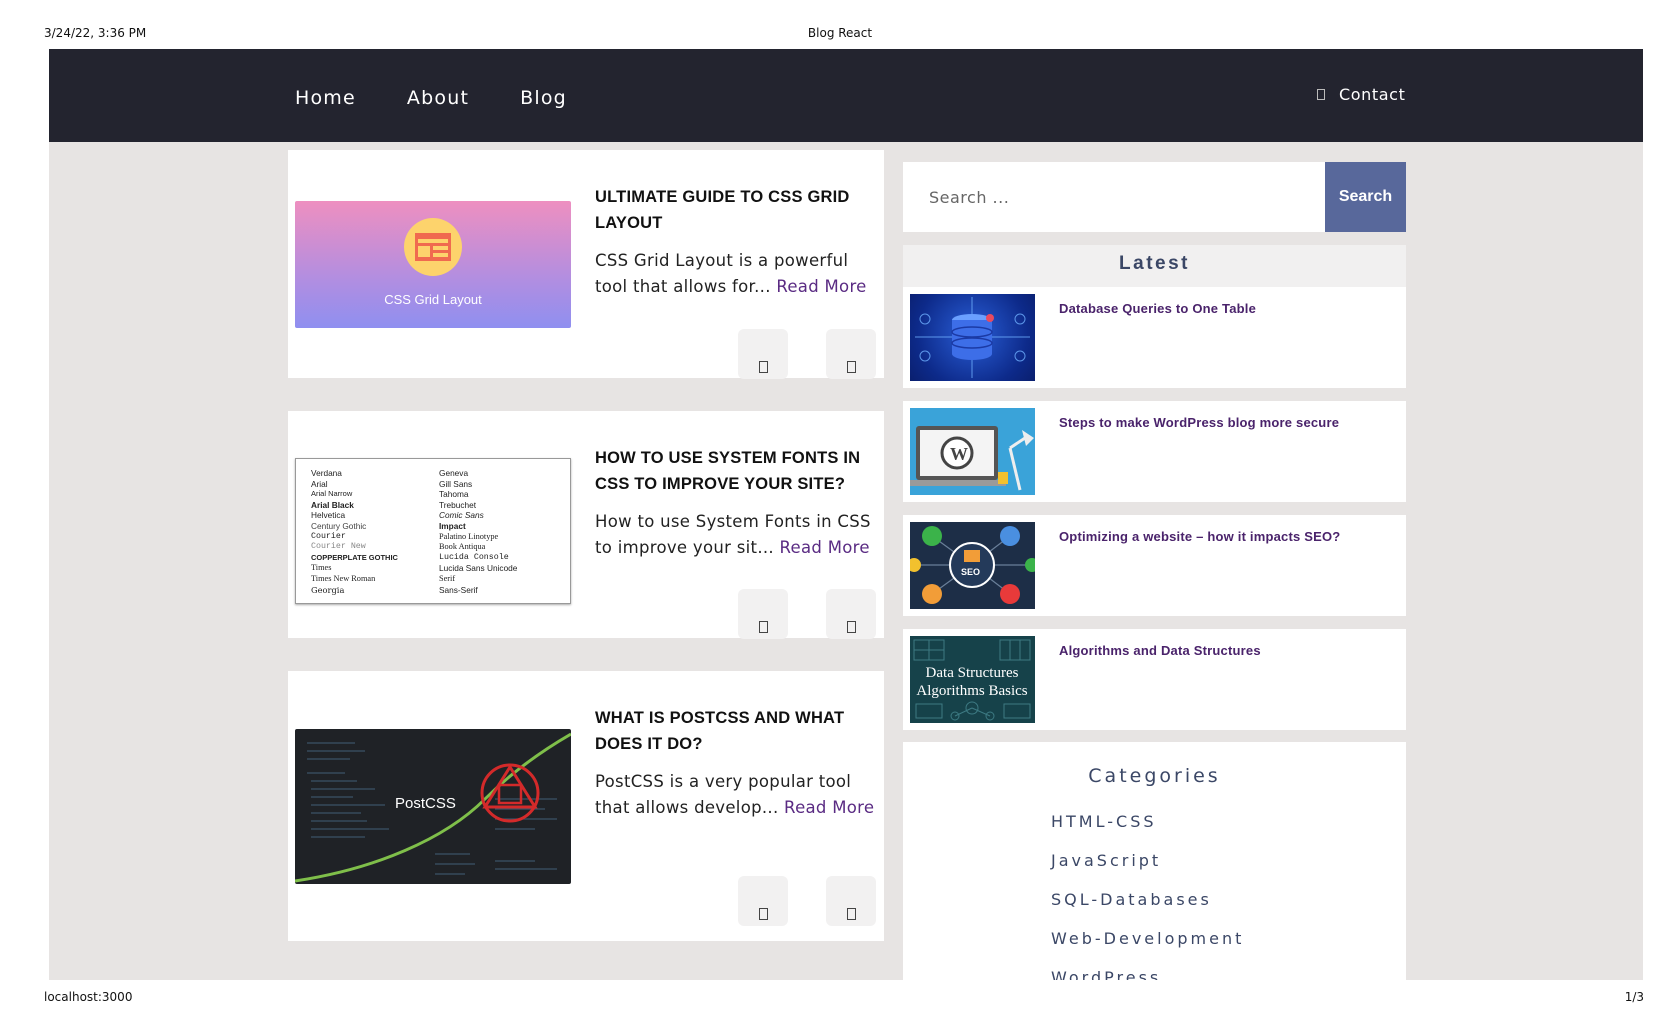 Image resolution: width=1680 pixels, height=1020 pixels. What do you see at coordinates (433, 247) in the screenshot?
I see `grid-layout-icon` at bounding box center [433, 247].